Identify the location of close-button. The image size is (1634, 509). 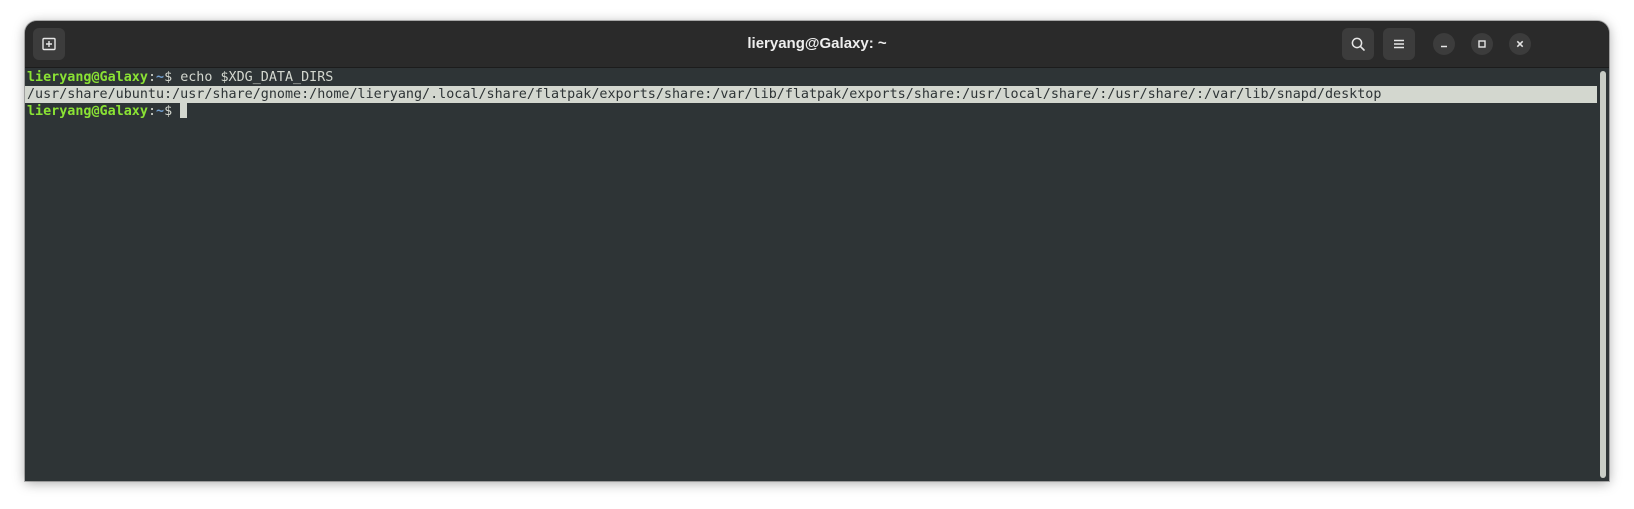
(1520, 44).